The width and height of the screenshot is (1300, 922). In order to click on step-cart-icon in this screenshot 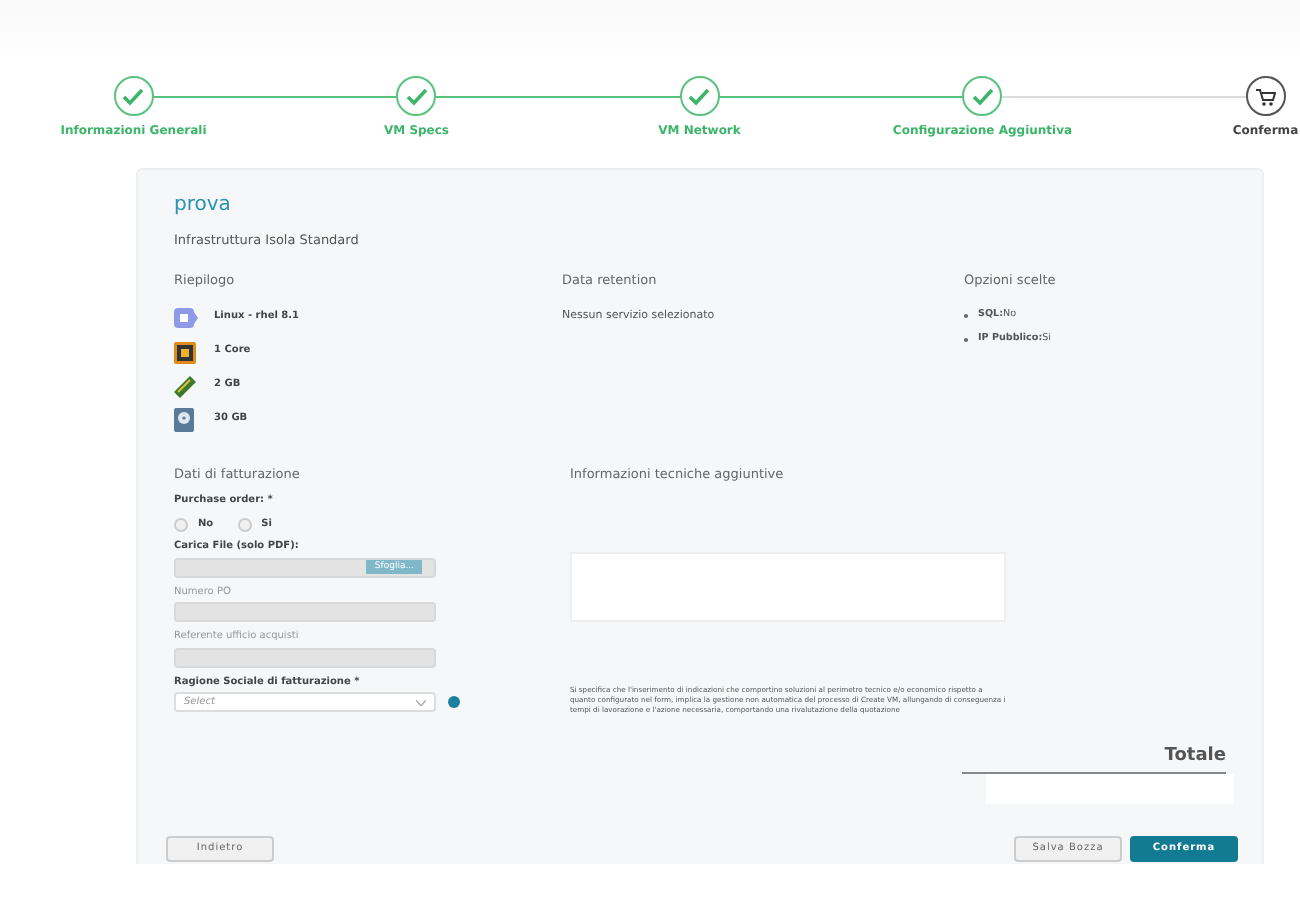, I will do `click(1265, 96)`.